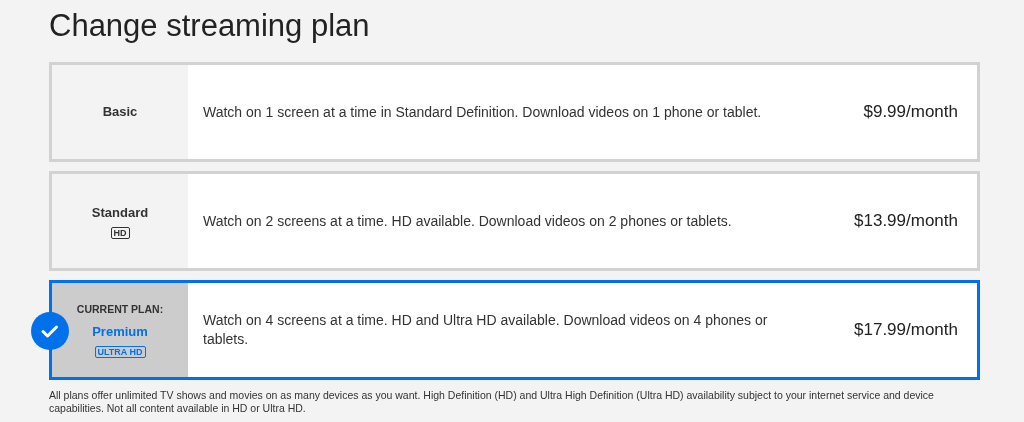 The height and width of the screenshot is (422, 1024). I want to click on plan-description: Watch on 4 screens at a time. HD and Ultra HD available. Download videos on 4 phones or tablets., so click(486, 330).